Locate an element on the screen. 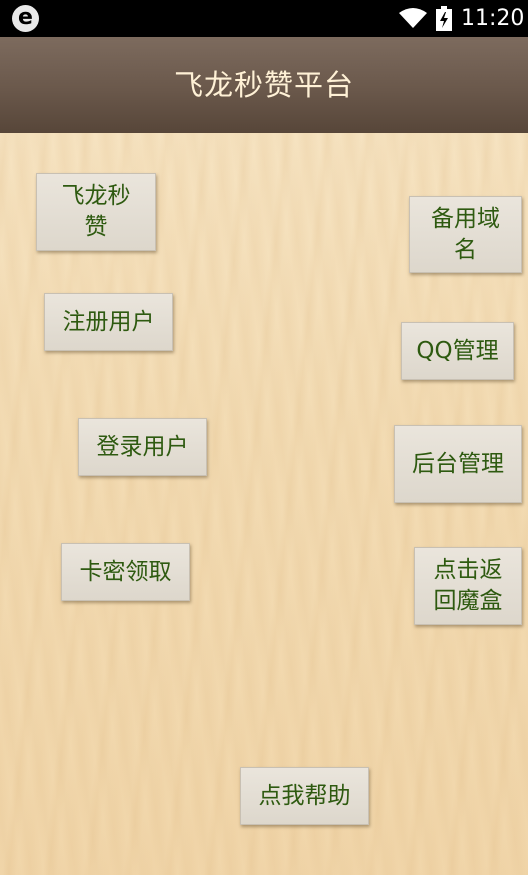 This screenshot has height=875, width=528. qq-manage-label: QQ管理 is located at coordinates (457, 350).